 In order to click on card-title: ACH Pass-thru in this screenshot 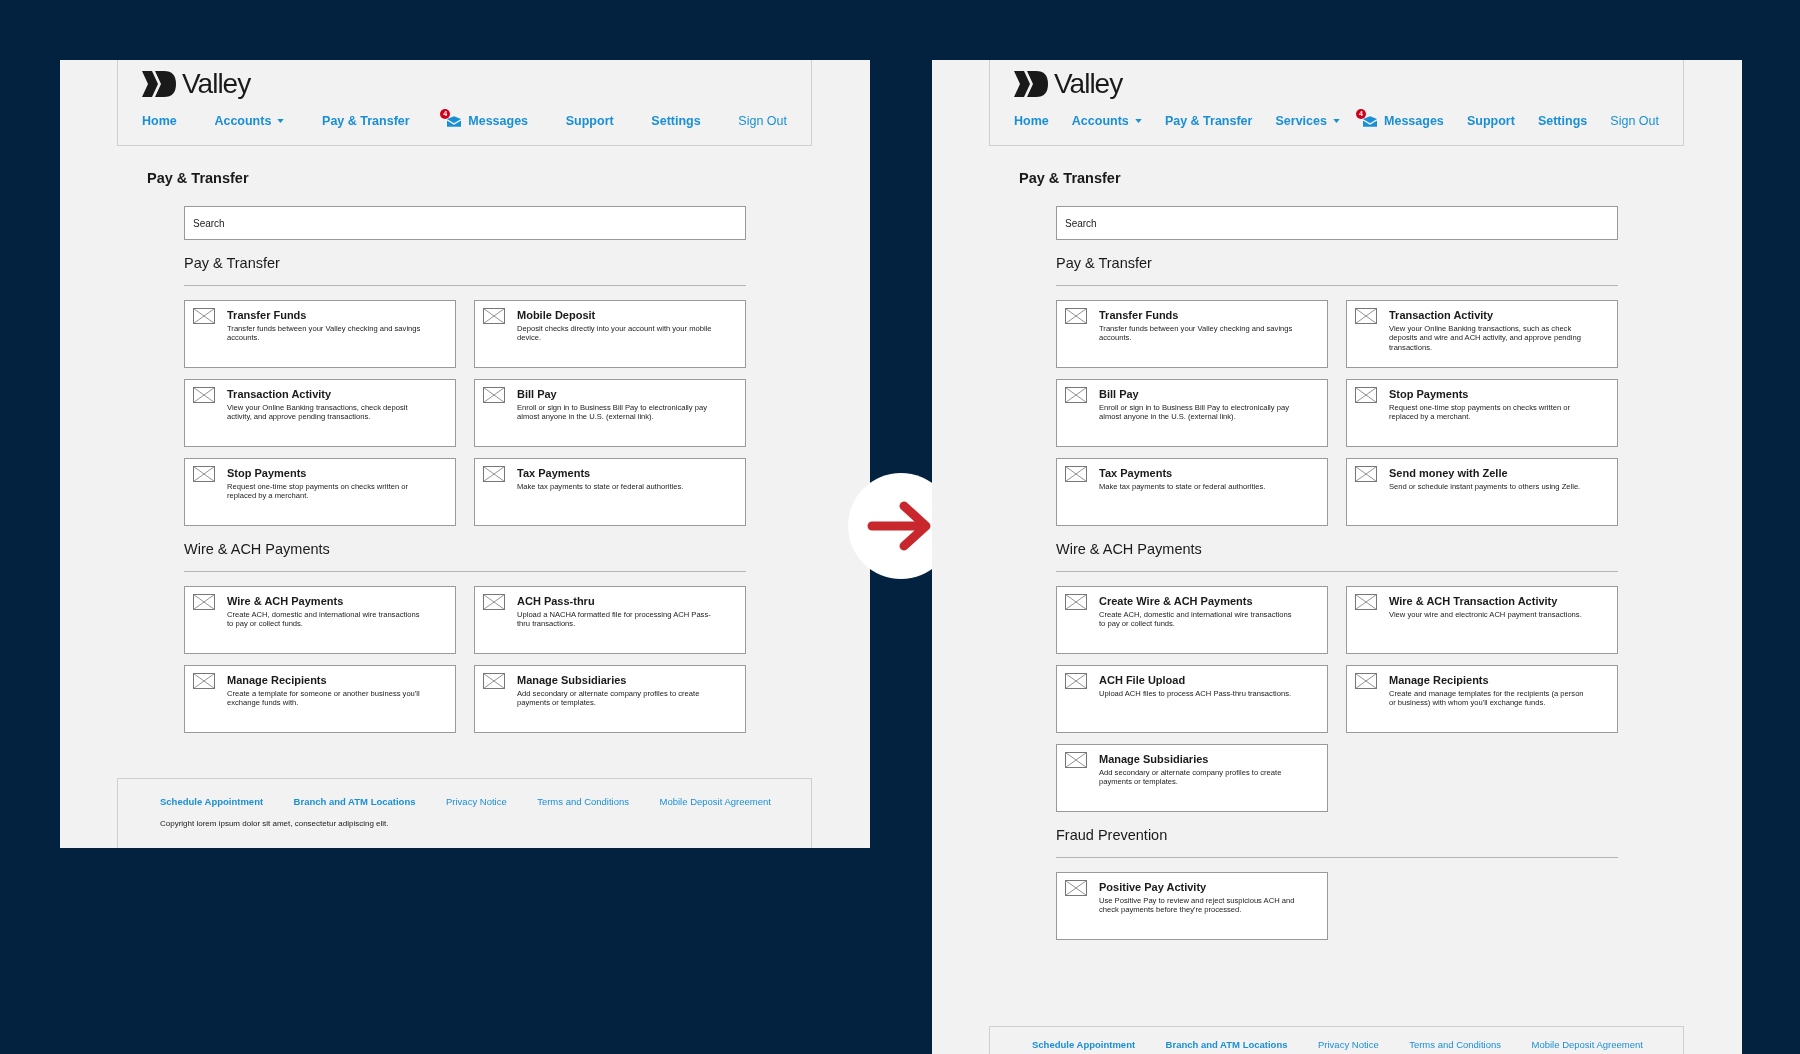, I will do `click(556, 601)`.